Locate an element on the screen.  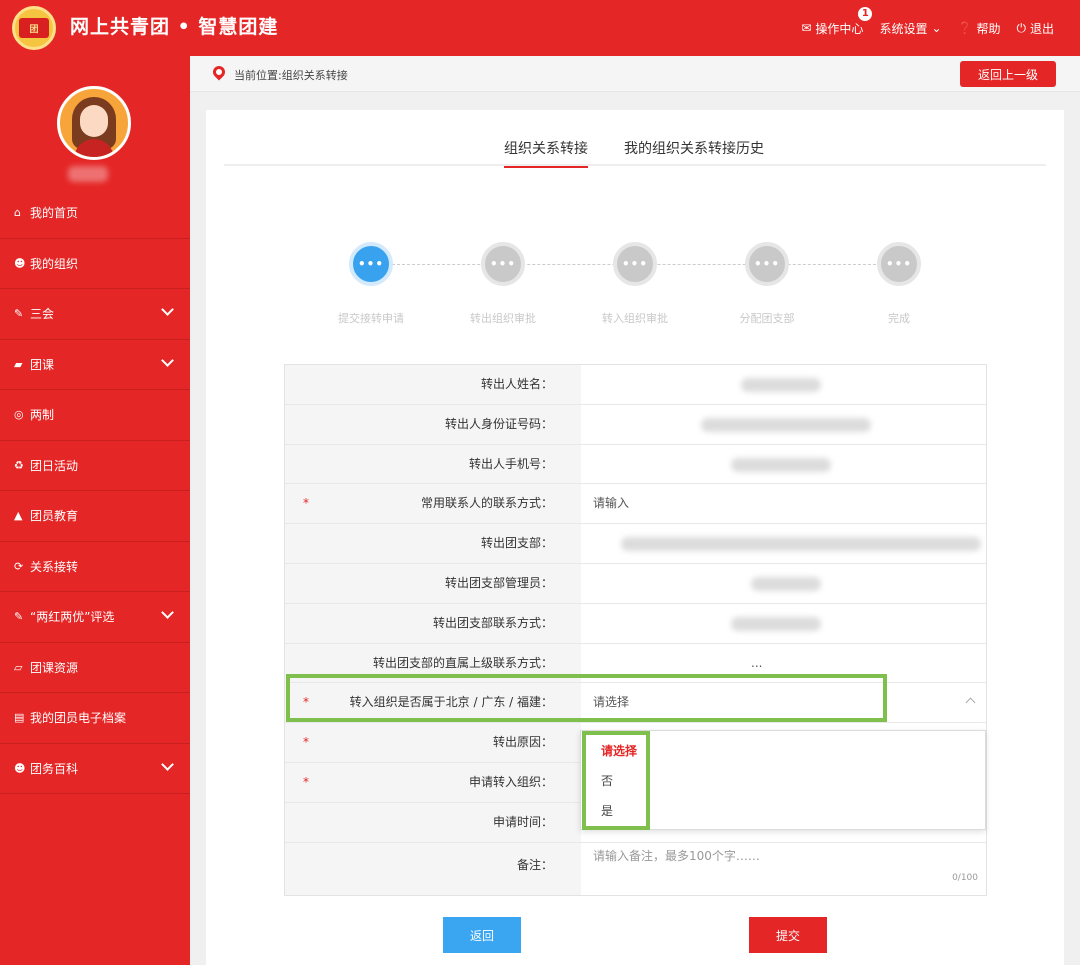
region-dropdown-list: 请选择 否 是 is located at coordinates (783, 780).